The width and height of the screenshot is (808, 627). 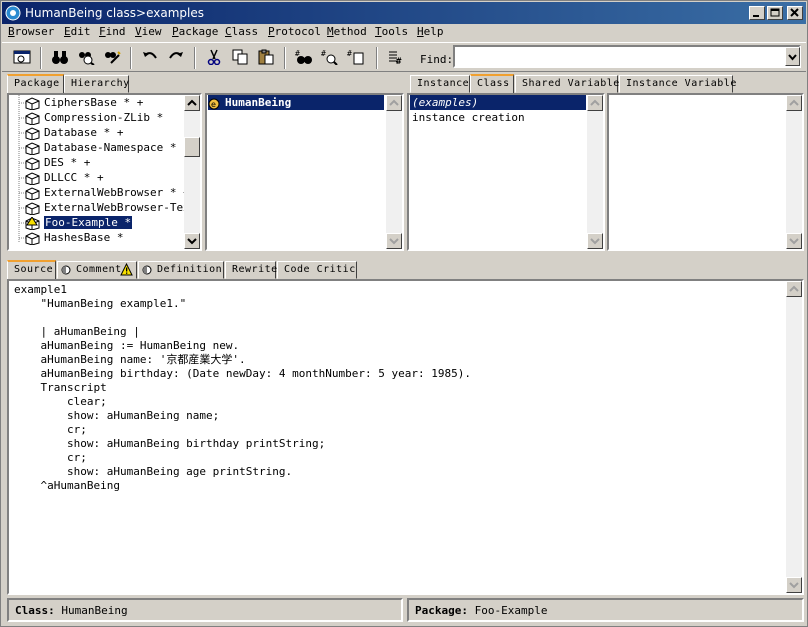 What do you see at coordinates (794, 437) in the screenshot?
I see `source-scrollbar` at bounding box center [794, 437].